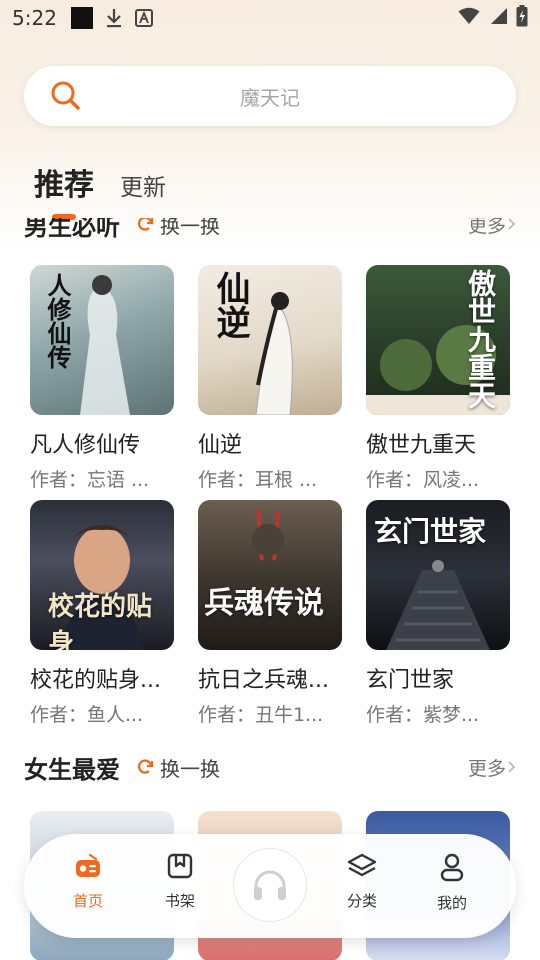 This screenshot has height=960, width=540. Describe the element at coordinates (102, 575) in the screenshot. I see `book-cover: 校花的贴身` at that location.